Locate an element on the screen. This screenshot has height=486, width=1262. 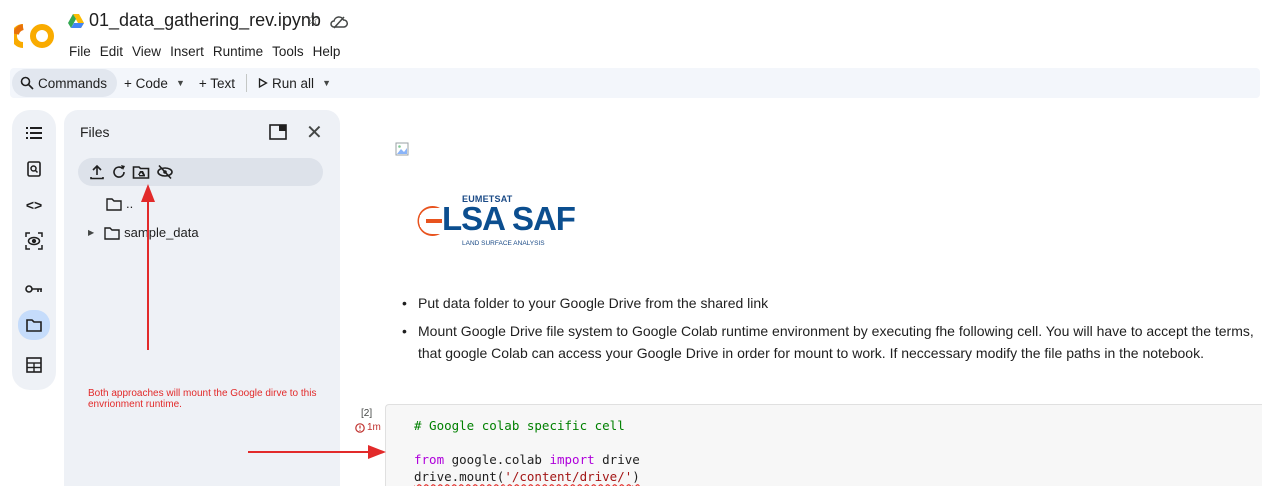
commands-button: Commands is located at coordinates (65, 83).